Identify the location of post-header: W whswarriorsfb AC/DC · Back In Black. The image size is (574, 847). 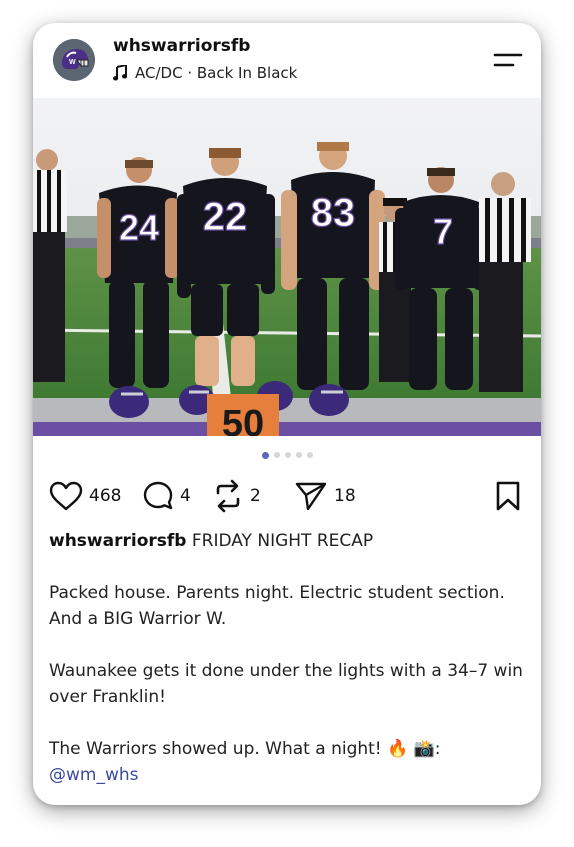
(287, 60).